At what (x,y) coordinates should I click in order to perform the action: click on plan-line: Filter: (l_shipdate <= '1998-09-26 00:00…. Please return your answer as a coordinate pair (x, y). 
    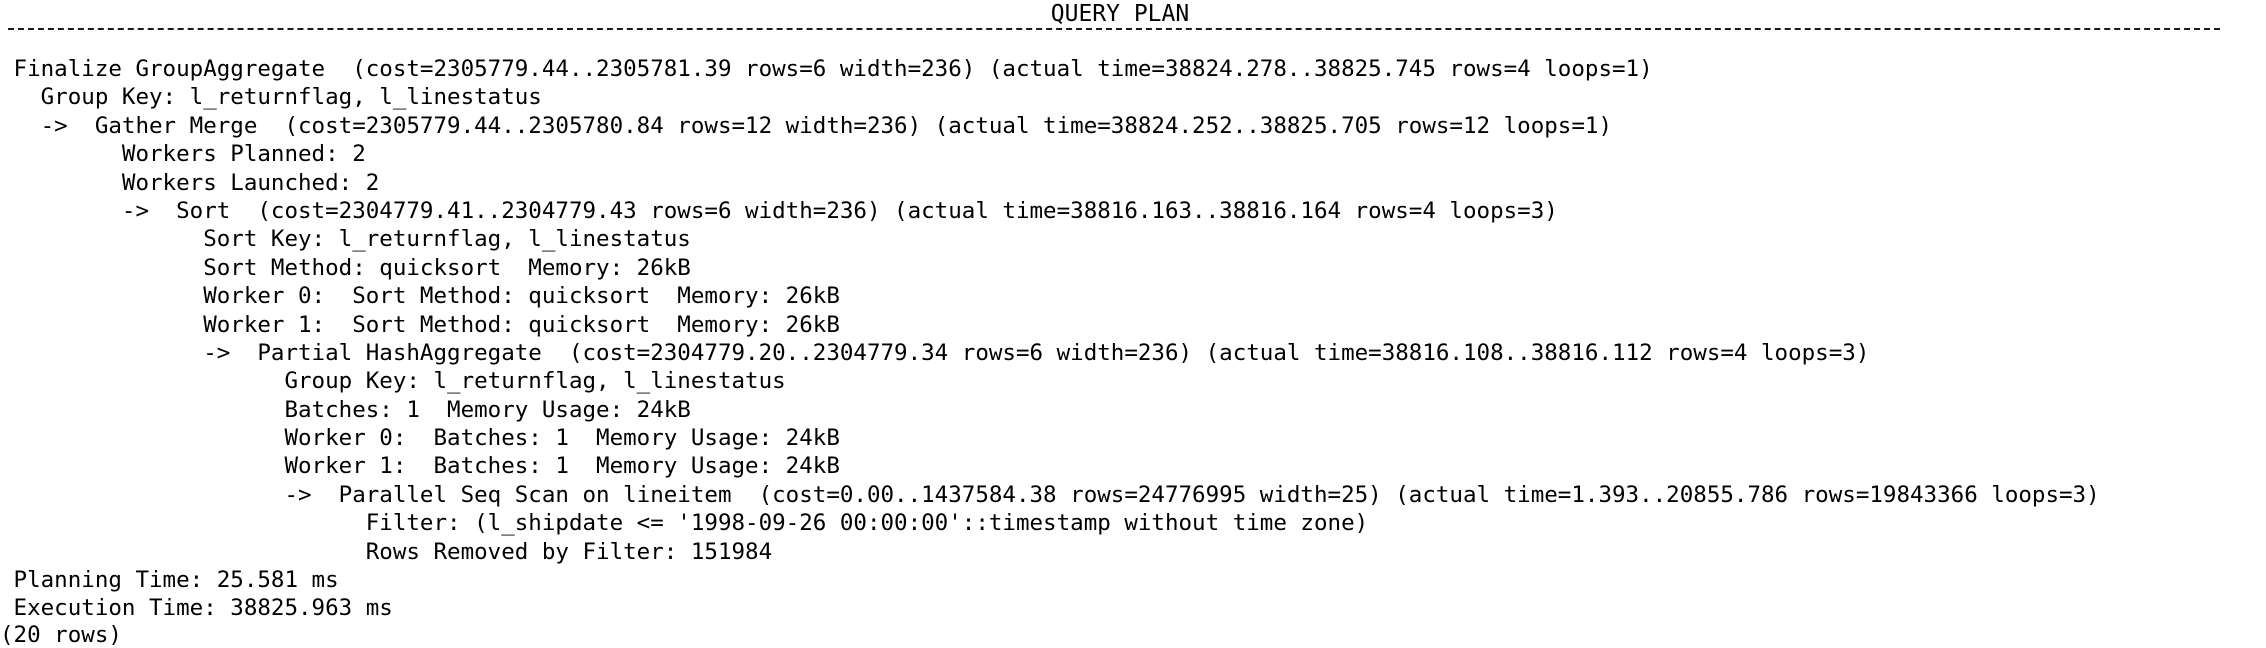
    Looking at the image, I should click on (684, 523).